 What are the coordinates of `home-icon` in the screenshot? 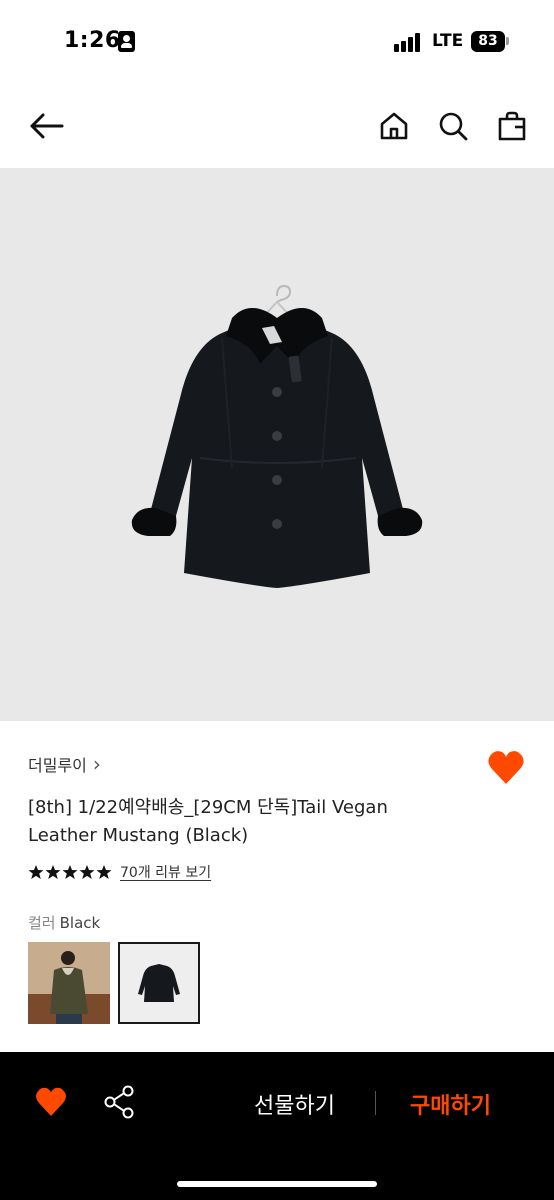 It's located at (394, 126).